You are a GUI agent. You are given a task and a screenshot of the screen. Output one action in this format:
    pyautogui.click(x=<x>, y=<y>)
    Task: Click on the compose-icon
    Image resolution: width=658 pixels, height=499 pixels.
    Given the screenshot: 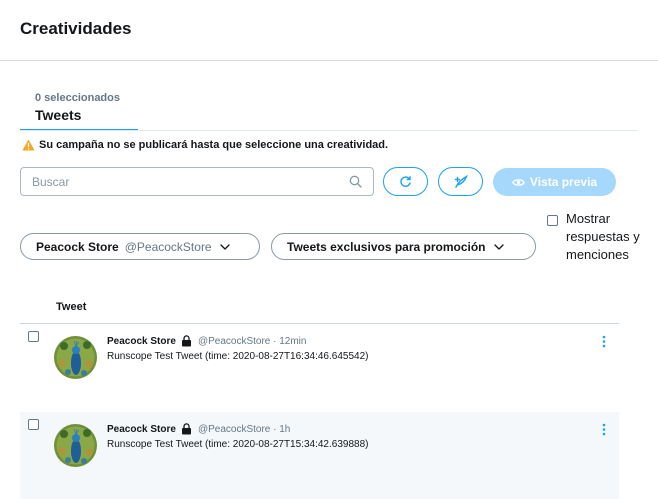 What is the action you would take?
    pyautogui.click(x=461, y=181)
    